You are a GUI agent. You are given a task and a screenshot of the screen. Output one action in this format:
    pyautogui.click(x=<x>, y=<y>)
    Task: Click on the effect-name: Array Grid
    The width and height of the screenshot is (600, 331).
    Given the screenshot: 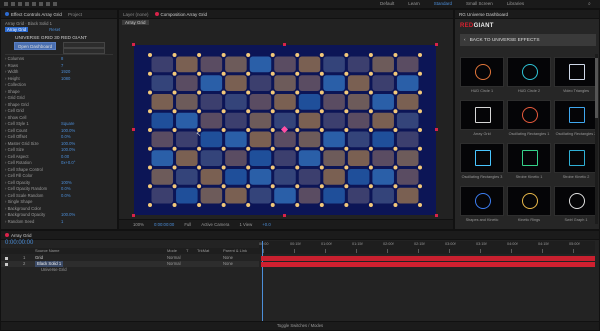 What is the action you would take?
    pyautogui.click(x=17, y=29)
    